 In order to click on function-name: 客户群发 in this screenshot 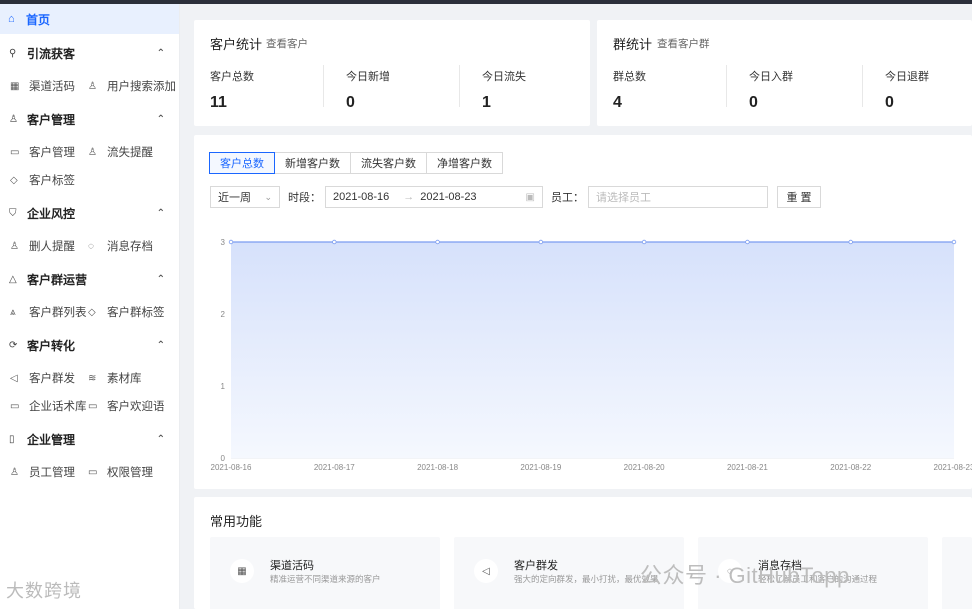, I will do `click(536, 566)`.